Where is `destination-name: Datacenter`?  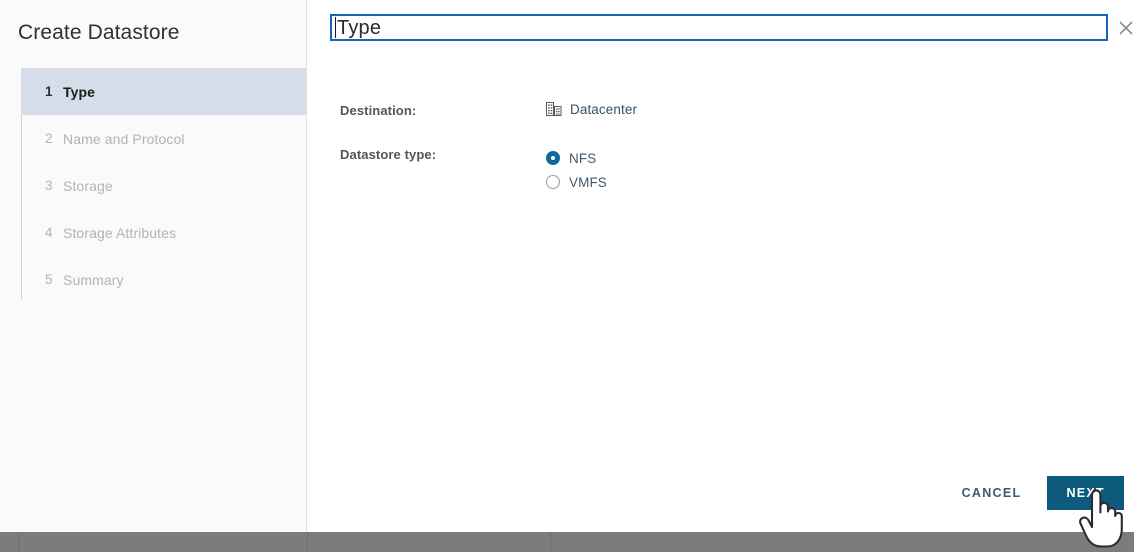 destination-name: Datacenter is located at coordinates (604, 109).